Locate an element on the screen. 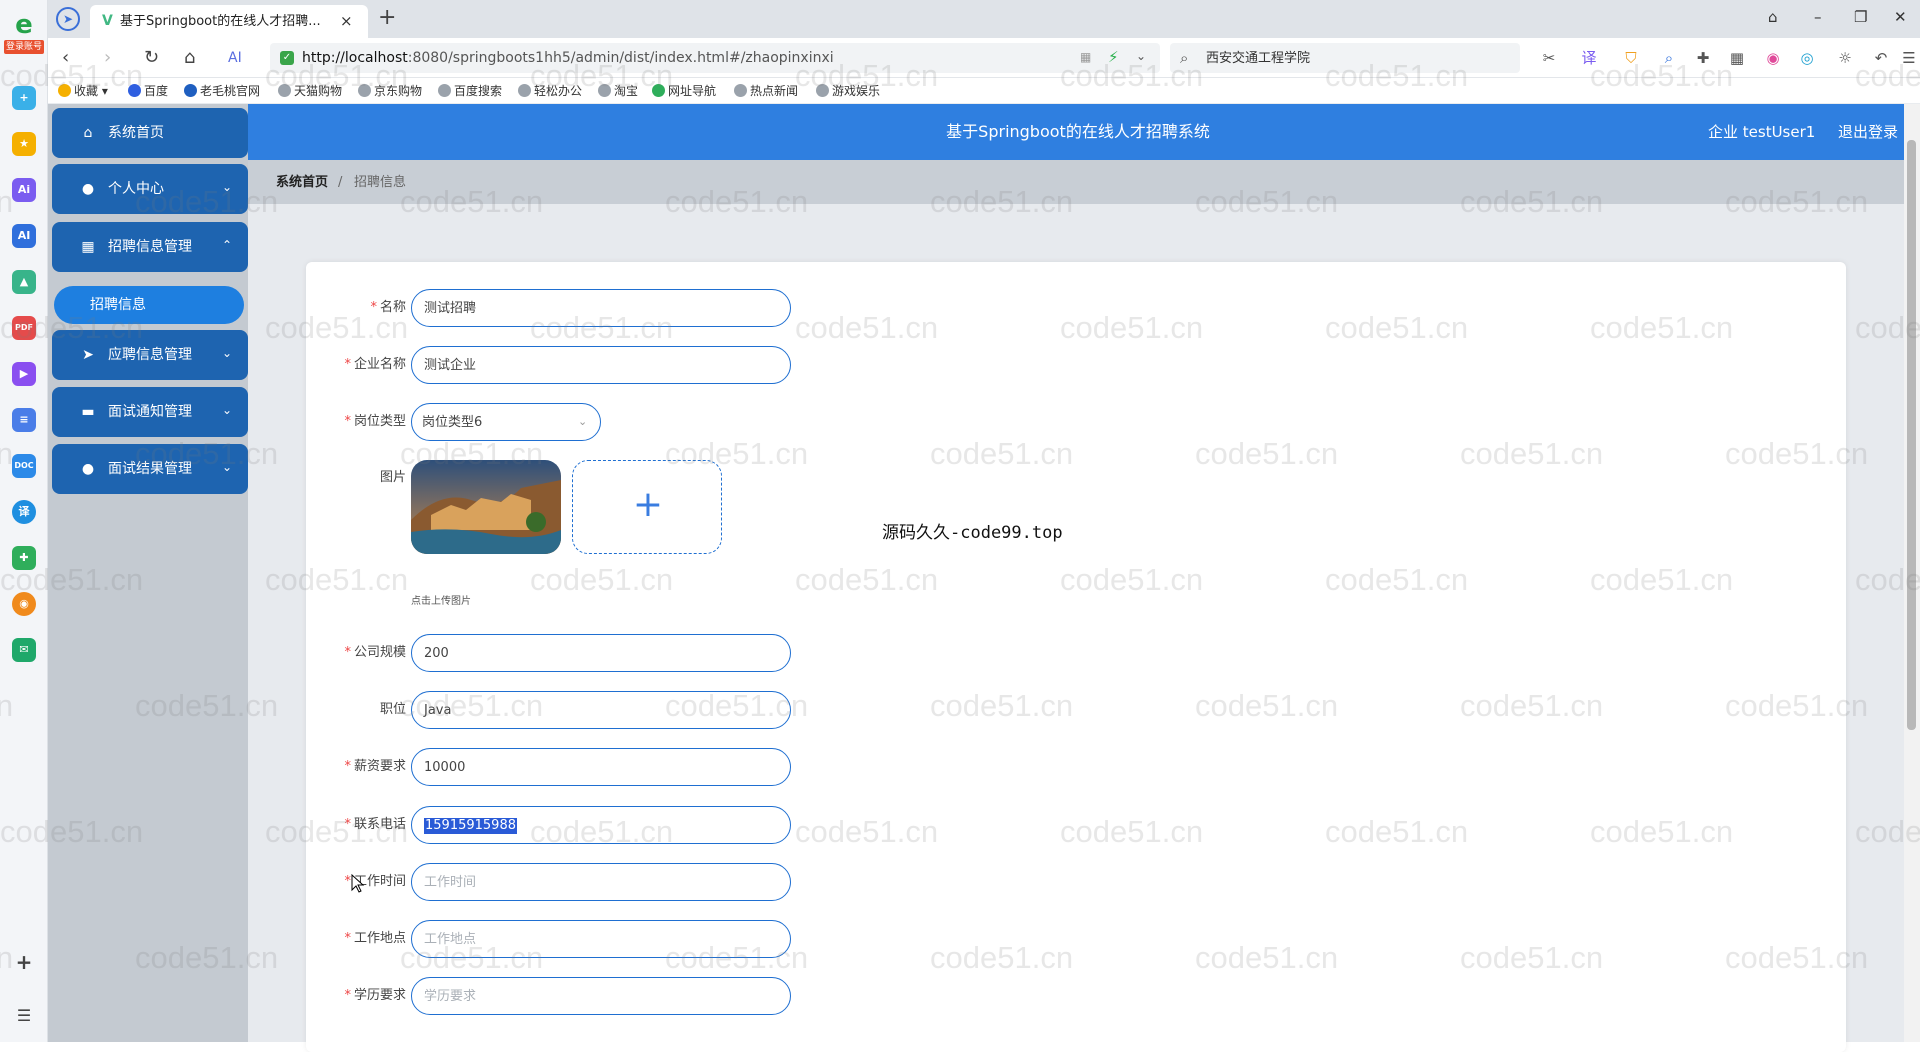 Image resolution: width=1920 pixels, height=1052 pixels. image-upload-button: + is located at coordinates (647, 507).